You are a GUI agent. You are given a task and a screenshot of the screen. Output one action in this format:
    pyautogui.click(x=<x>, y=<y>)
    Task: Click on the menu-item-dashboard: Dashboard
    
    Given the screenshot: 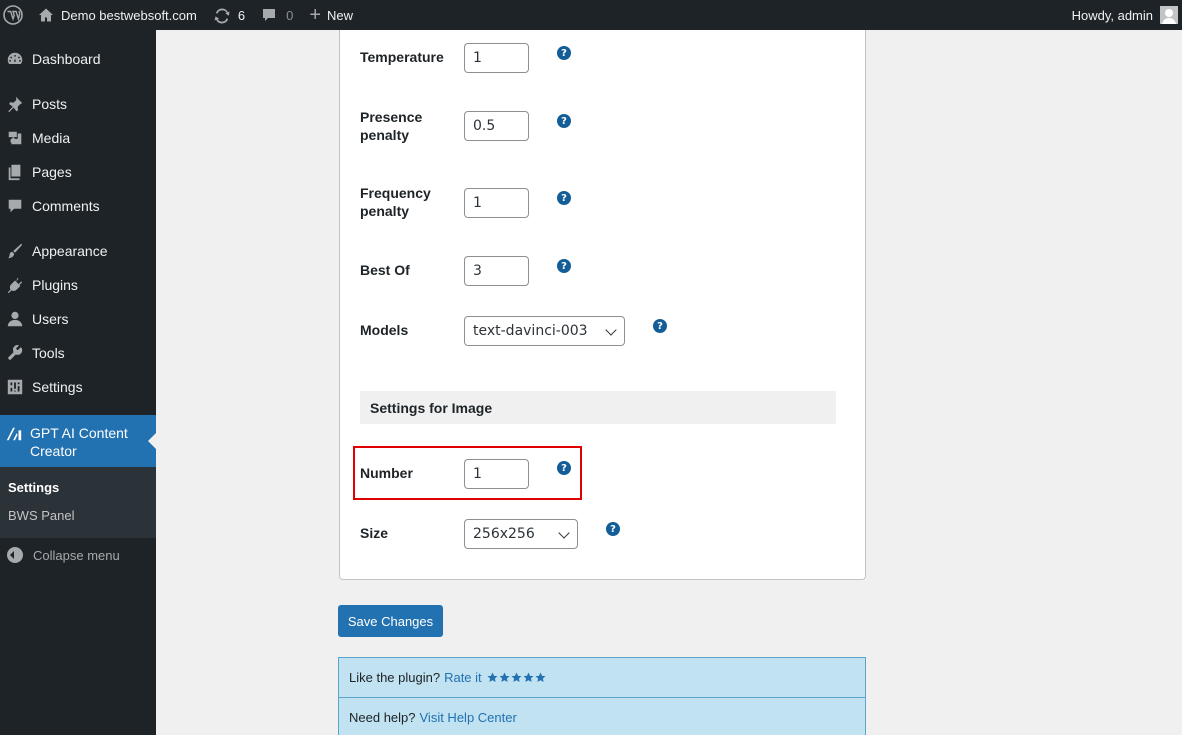 What is the action you would take?
    pyautogui.click(x=78, y=59)
    